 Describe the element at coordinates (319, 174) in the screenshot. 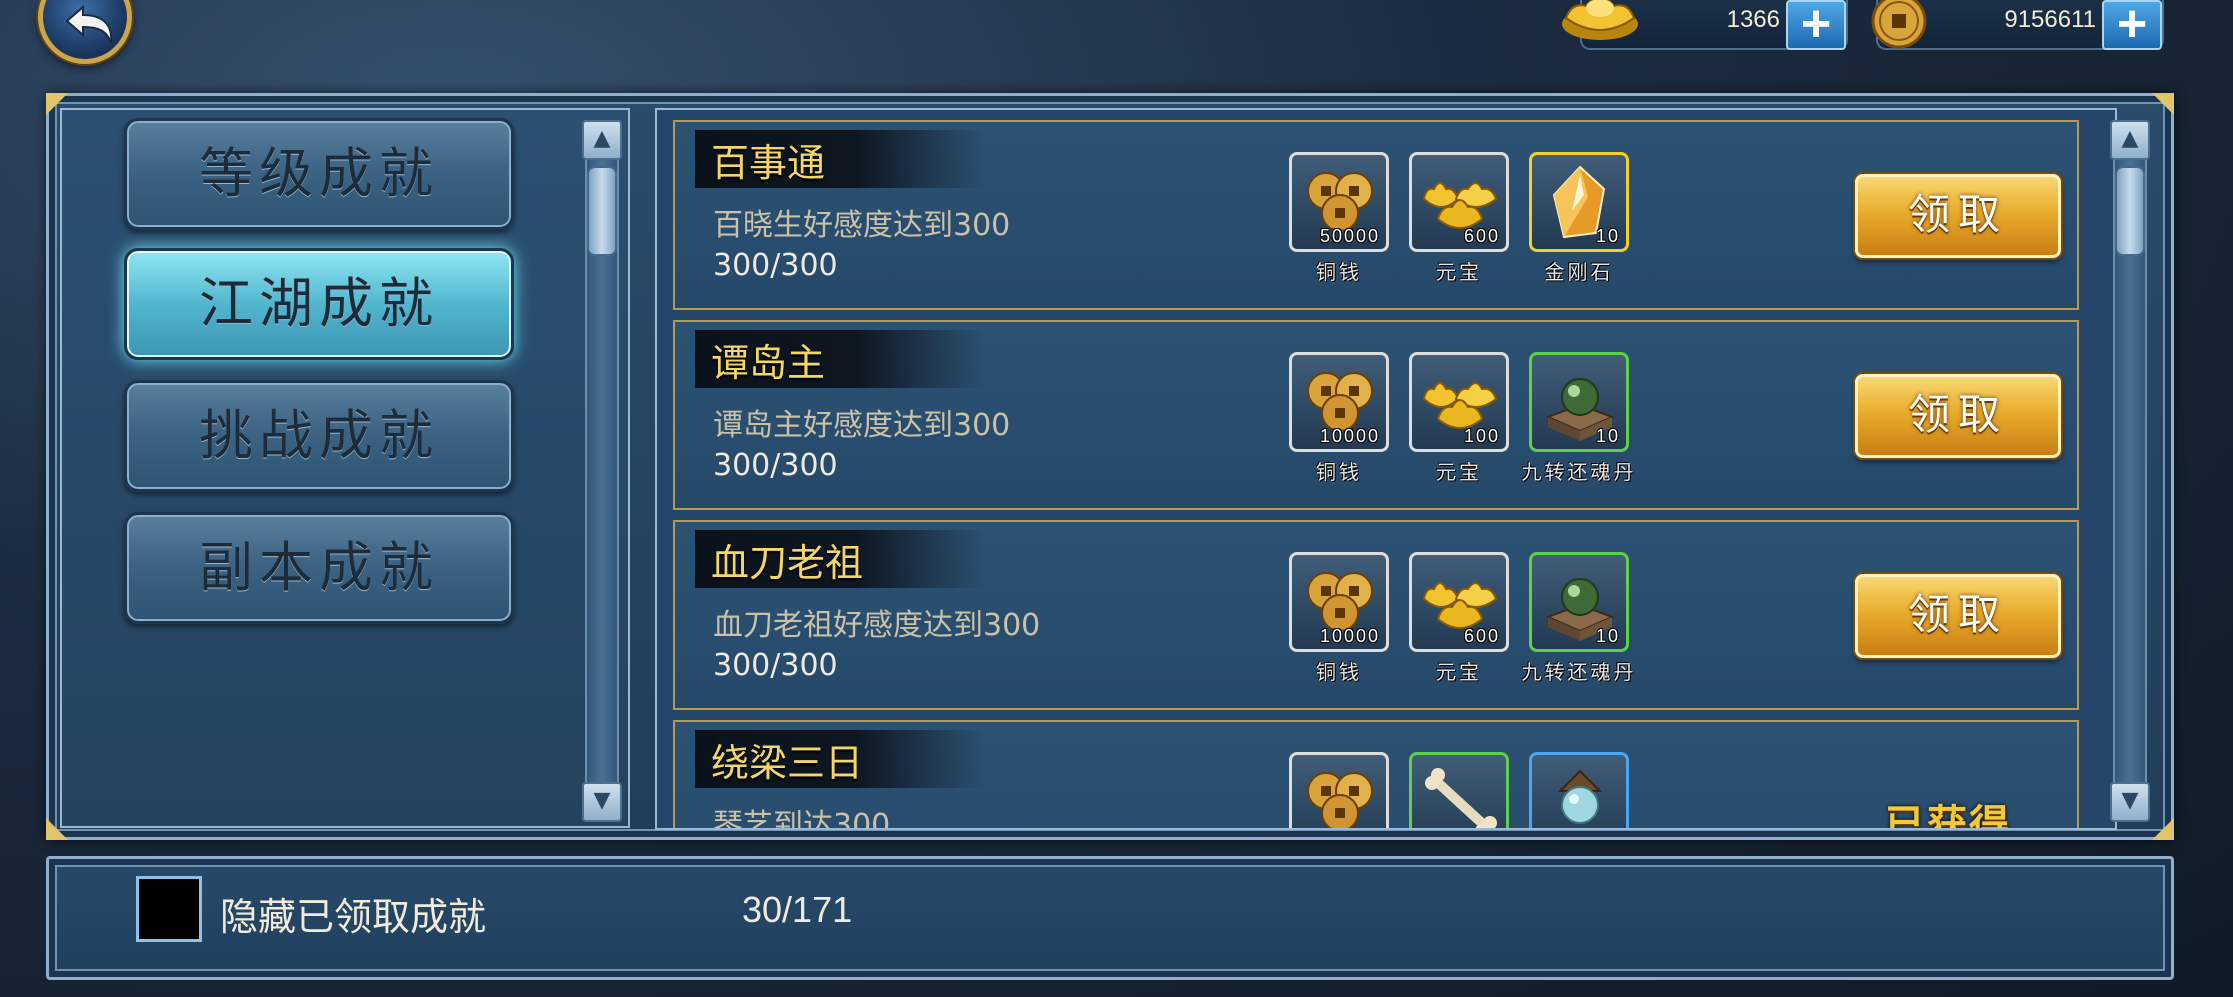

I see `category-level-button: 等级成就` at that location.